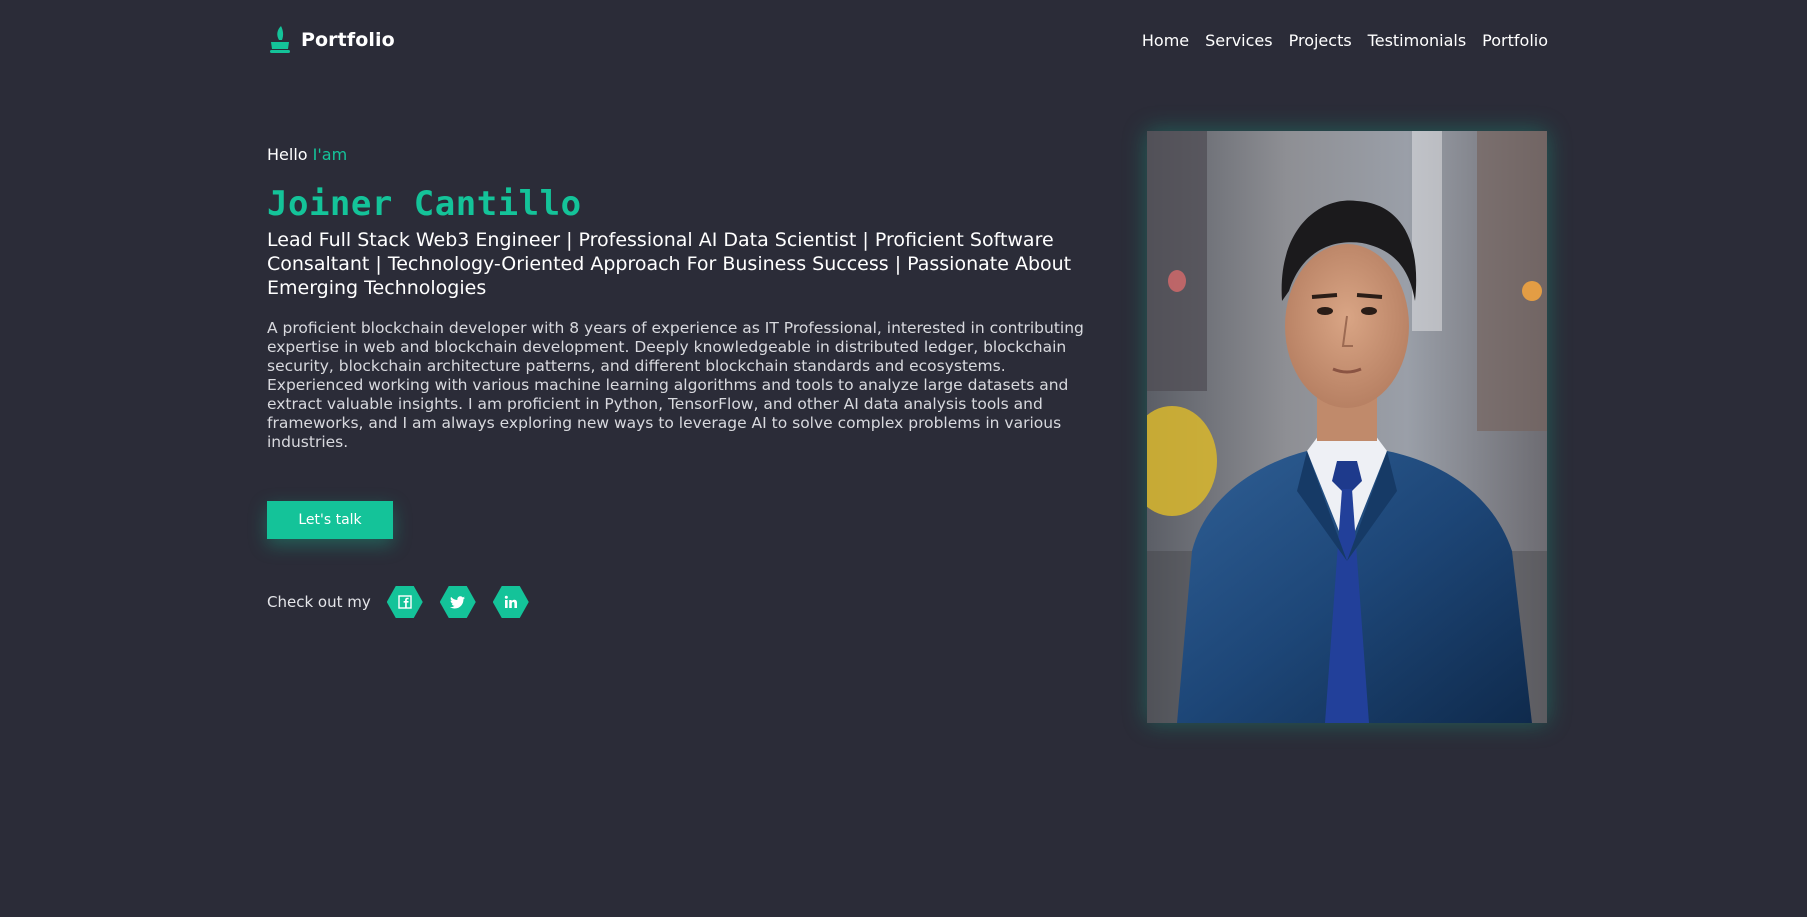  Describe the element at coordinates (348, 40) in the screenshot. I see `logo-text: Portfolio` at that location.